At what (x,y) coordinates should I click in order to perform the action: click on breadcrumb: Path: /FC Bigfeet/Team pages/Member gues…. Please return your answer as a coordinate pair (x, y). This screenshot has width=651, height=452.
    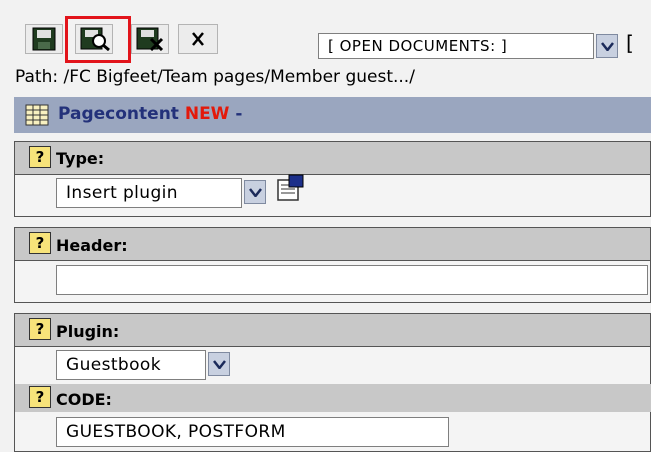
    Looking at the image, I should click on (215, 77).